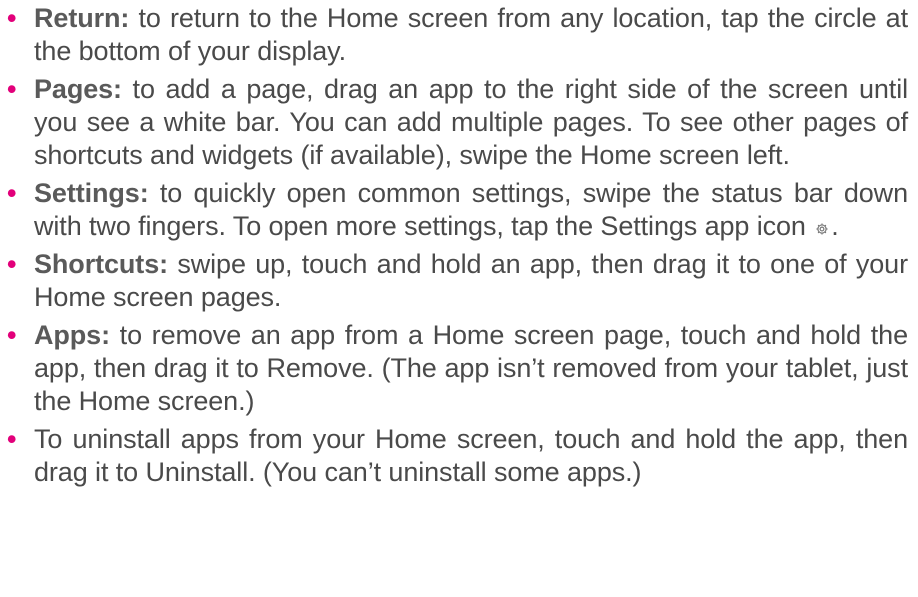 This screenshot has height=597, width=918. What do you see at coordinates (835, 226) in the screenshot?
I see `item-text-end: .` at bounding box center [835, 226].